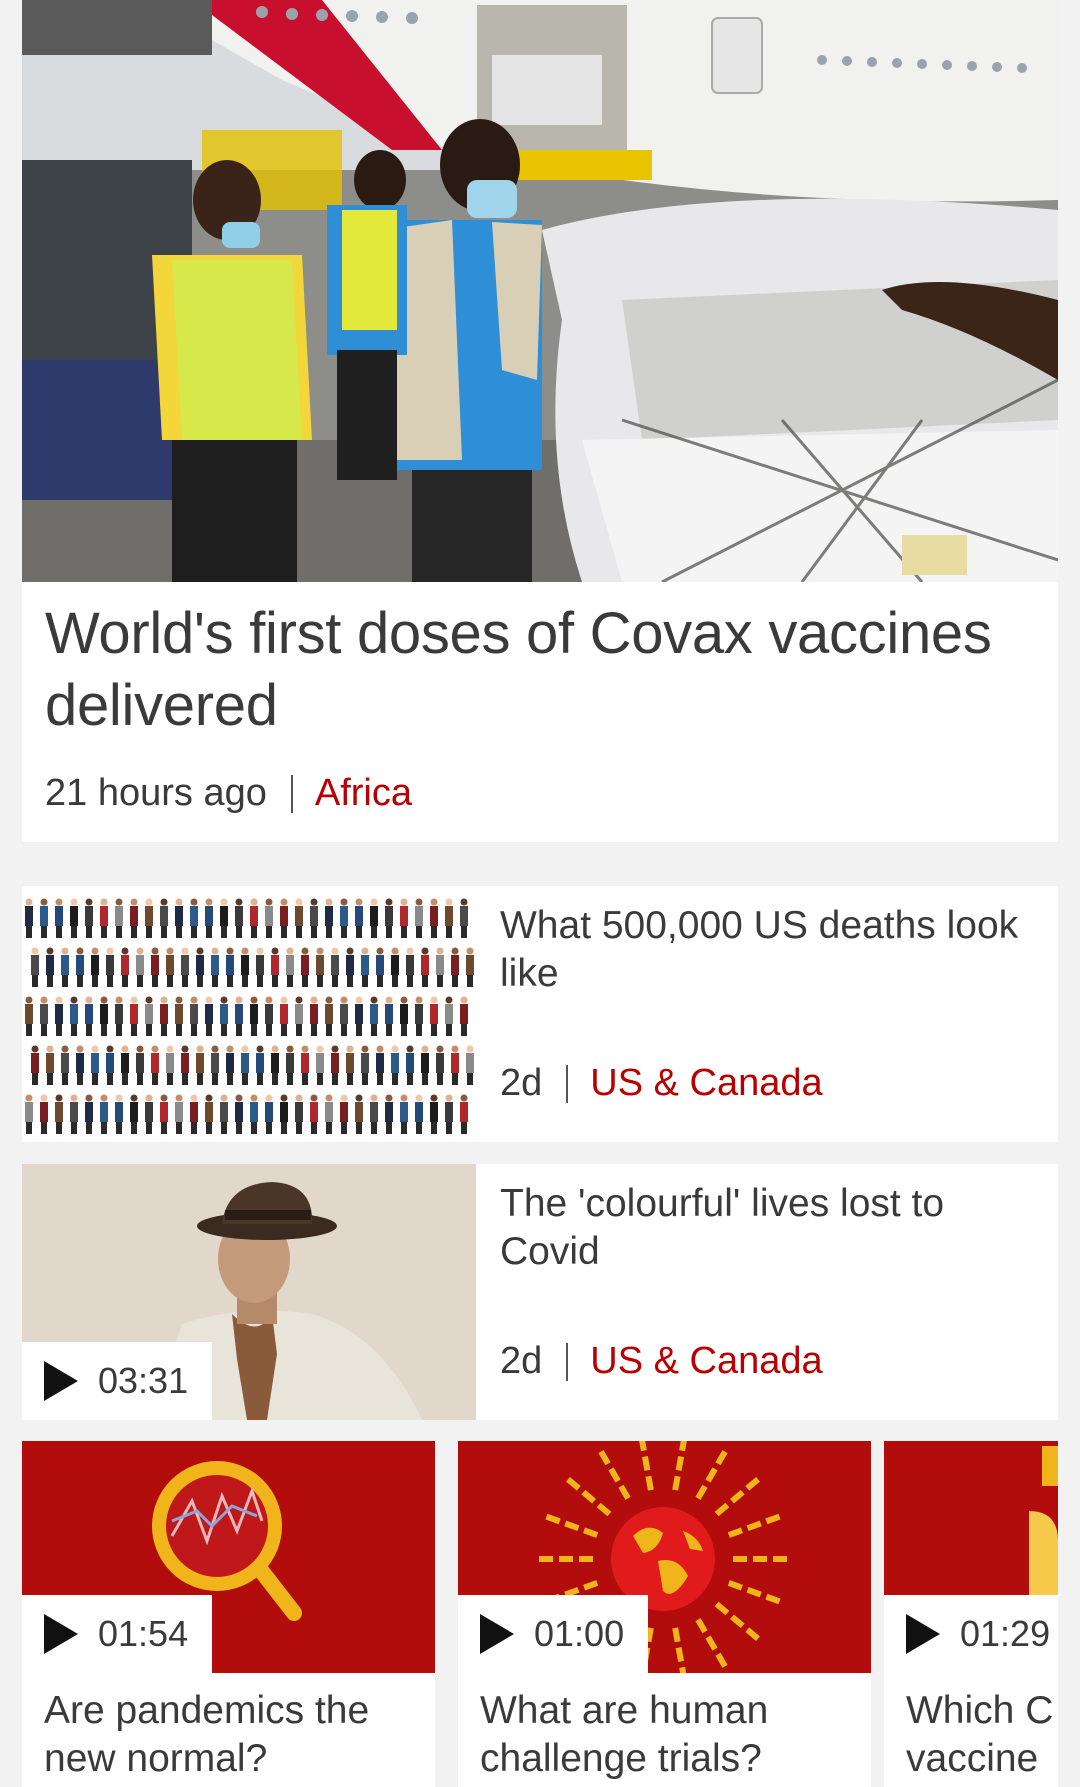 The width and height of the screenshot is (1080, 1787). I want to click on card-headline: What are human challenge trials?, so click(670, 1735).